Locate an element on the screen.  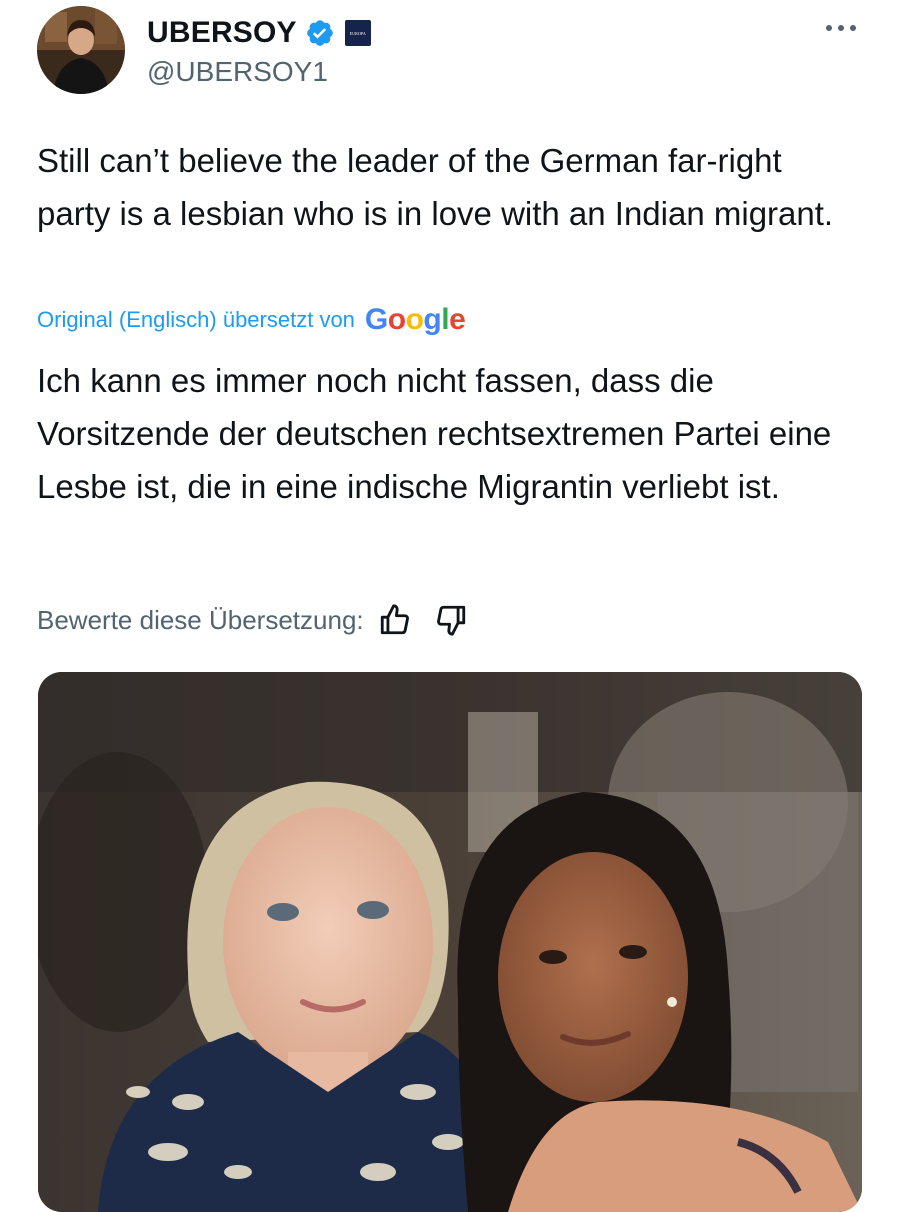
rate-translation: Bewerte diese Übersetzung: is located at coordinates (252, 620).